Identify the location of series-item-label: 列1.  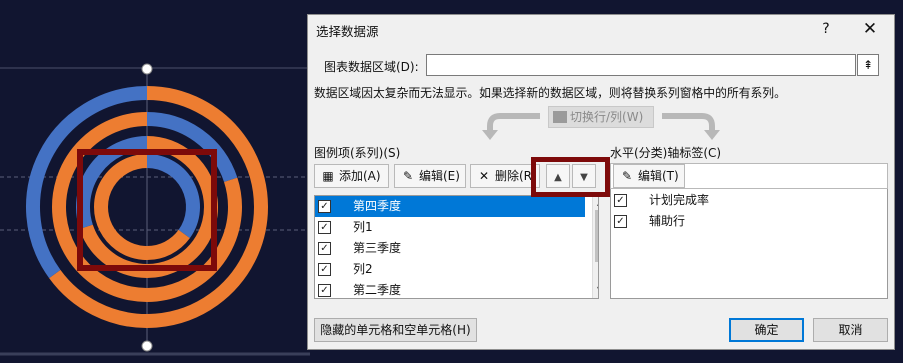
(363, 227).